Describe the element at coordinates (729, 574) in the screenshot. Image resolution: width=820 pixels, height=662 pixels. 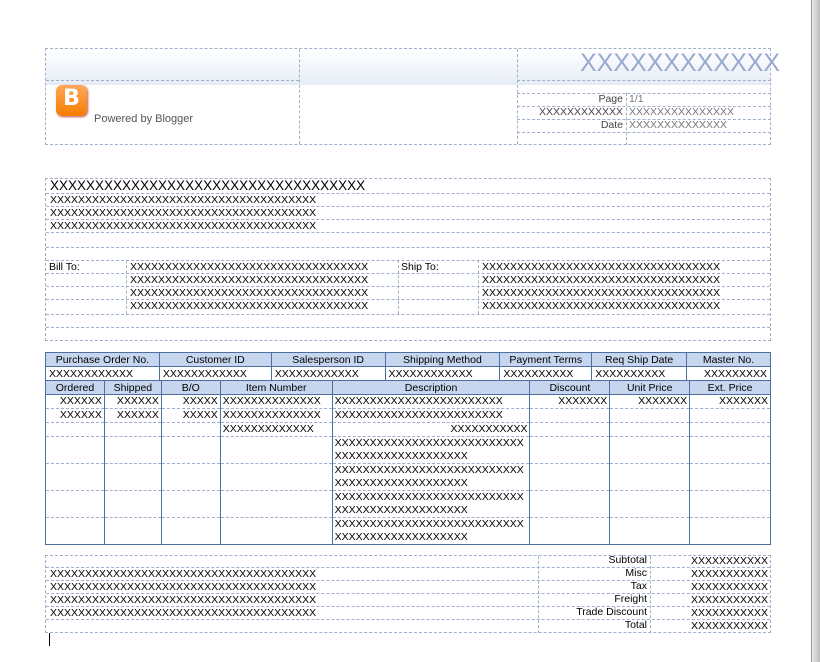
I see `misc-value: XXXXXXXXXXX` at that location.